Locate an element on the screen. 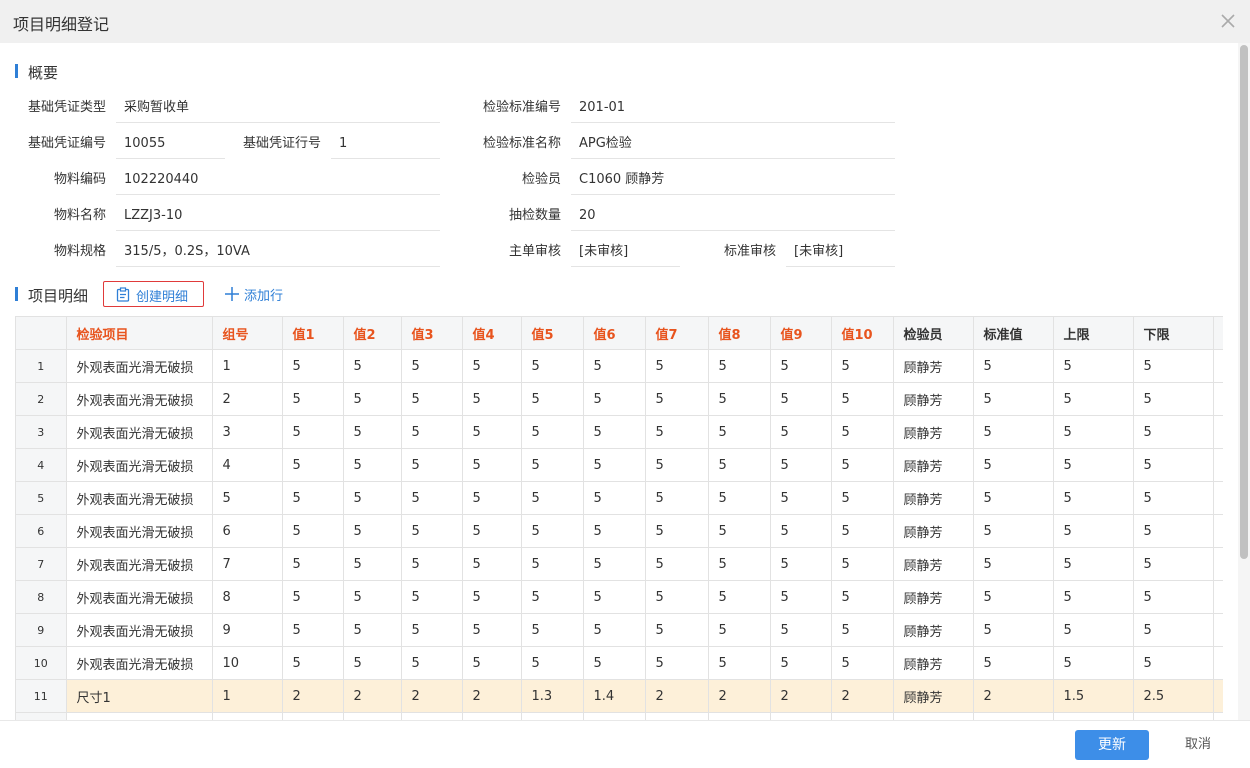 The width and height of the screenshot is (1250, 768). table-row: 4 外观表面光滑无破损 4 5 5 5 5 5 5 5 5 5 5 顾静芳 5 5 5 is located at coordinates (619, 465).